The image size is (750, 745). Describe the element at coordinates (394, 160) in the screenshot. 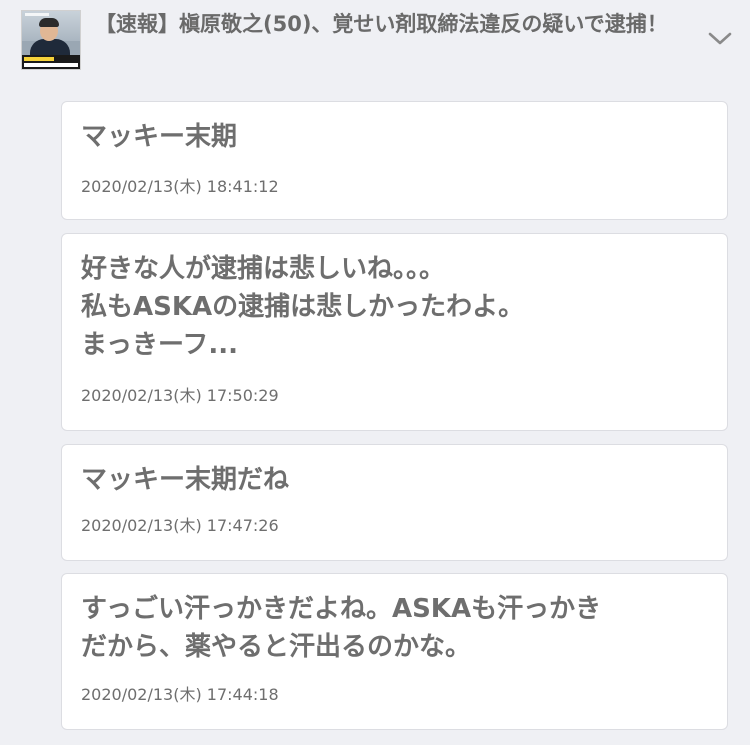

I see `comment-card: マッキー末期 2020/02/13(木) 18:41:12` at that location.